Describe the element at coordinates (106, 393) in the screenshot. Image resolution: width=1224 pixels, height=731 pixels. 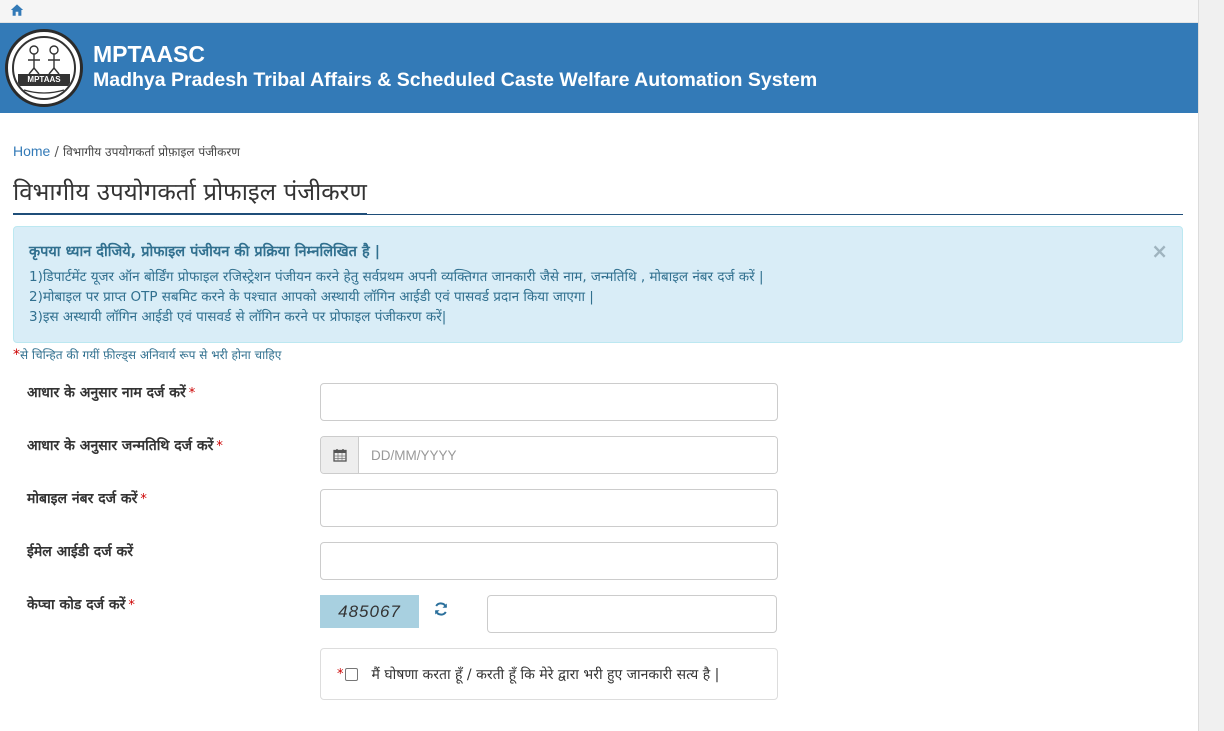
I see `name-label-text: आधार के अनुसार नाम दर्ज करें` at that location.